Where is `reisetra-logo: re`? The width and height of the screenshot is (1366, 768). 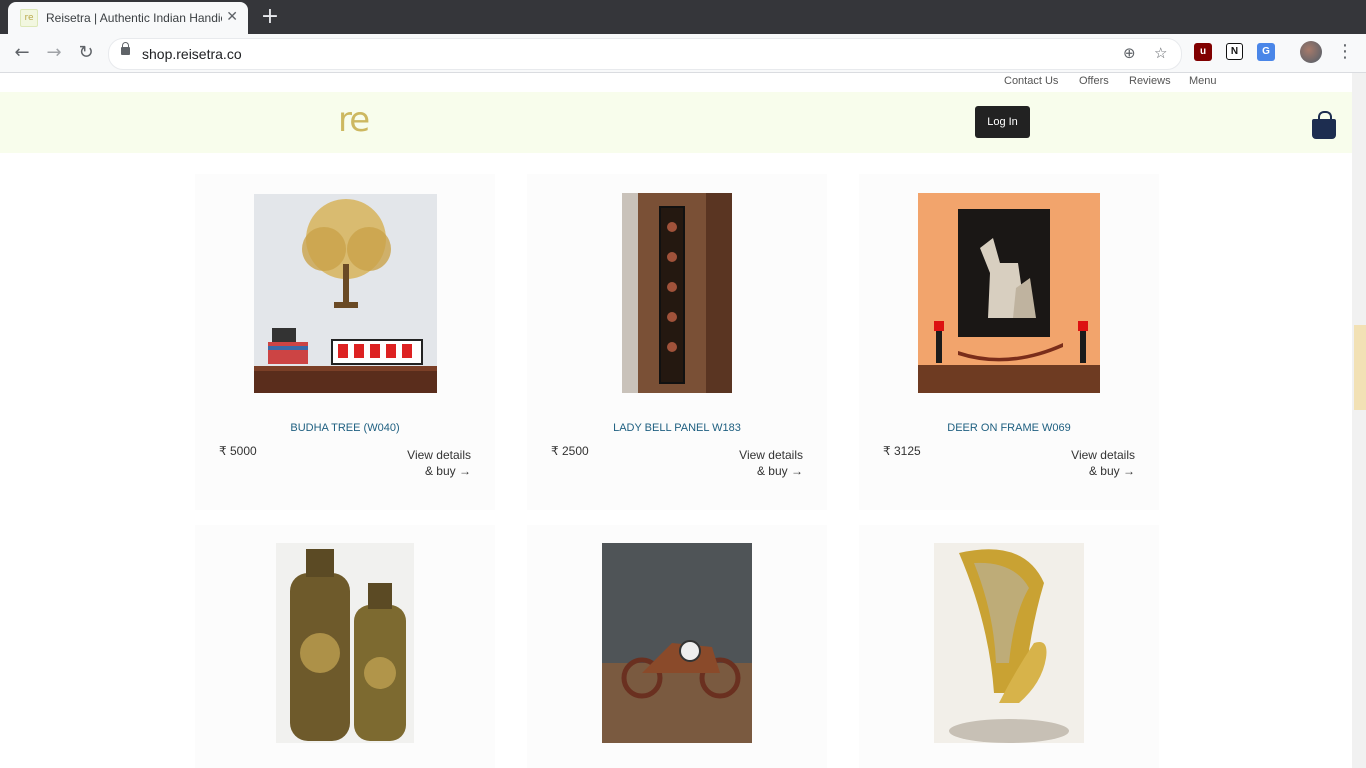 reisetra-logo: re is located at coordinates (354, 120).